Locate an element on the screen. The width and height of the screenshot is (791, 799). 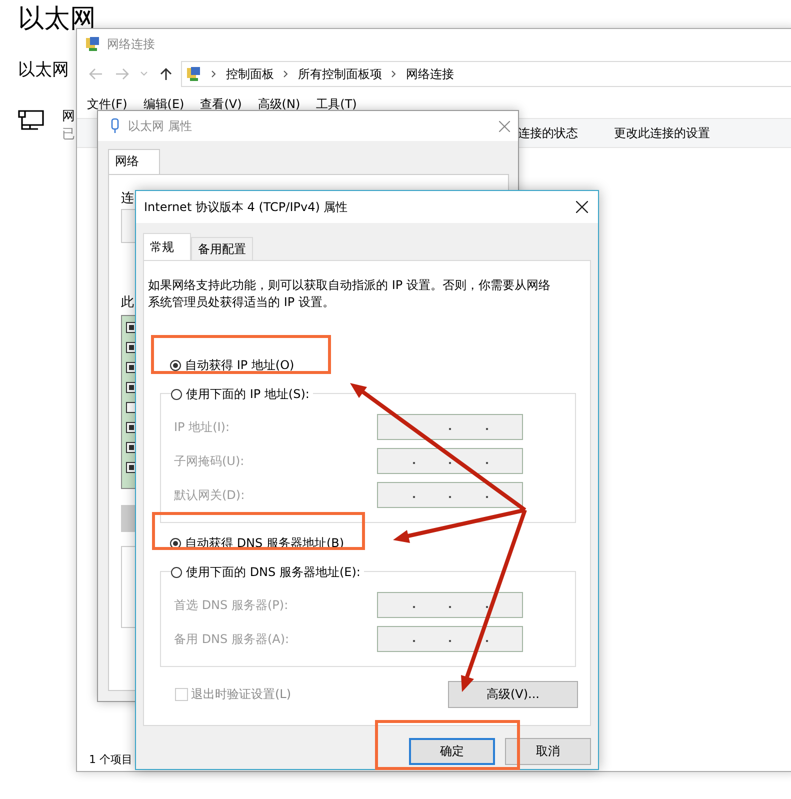
breadcrumb-item: 控制面板 is located at coordinates (250, 74).